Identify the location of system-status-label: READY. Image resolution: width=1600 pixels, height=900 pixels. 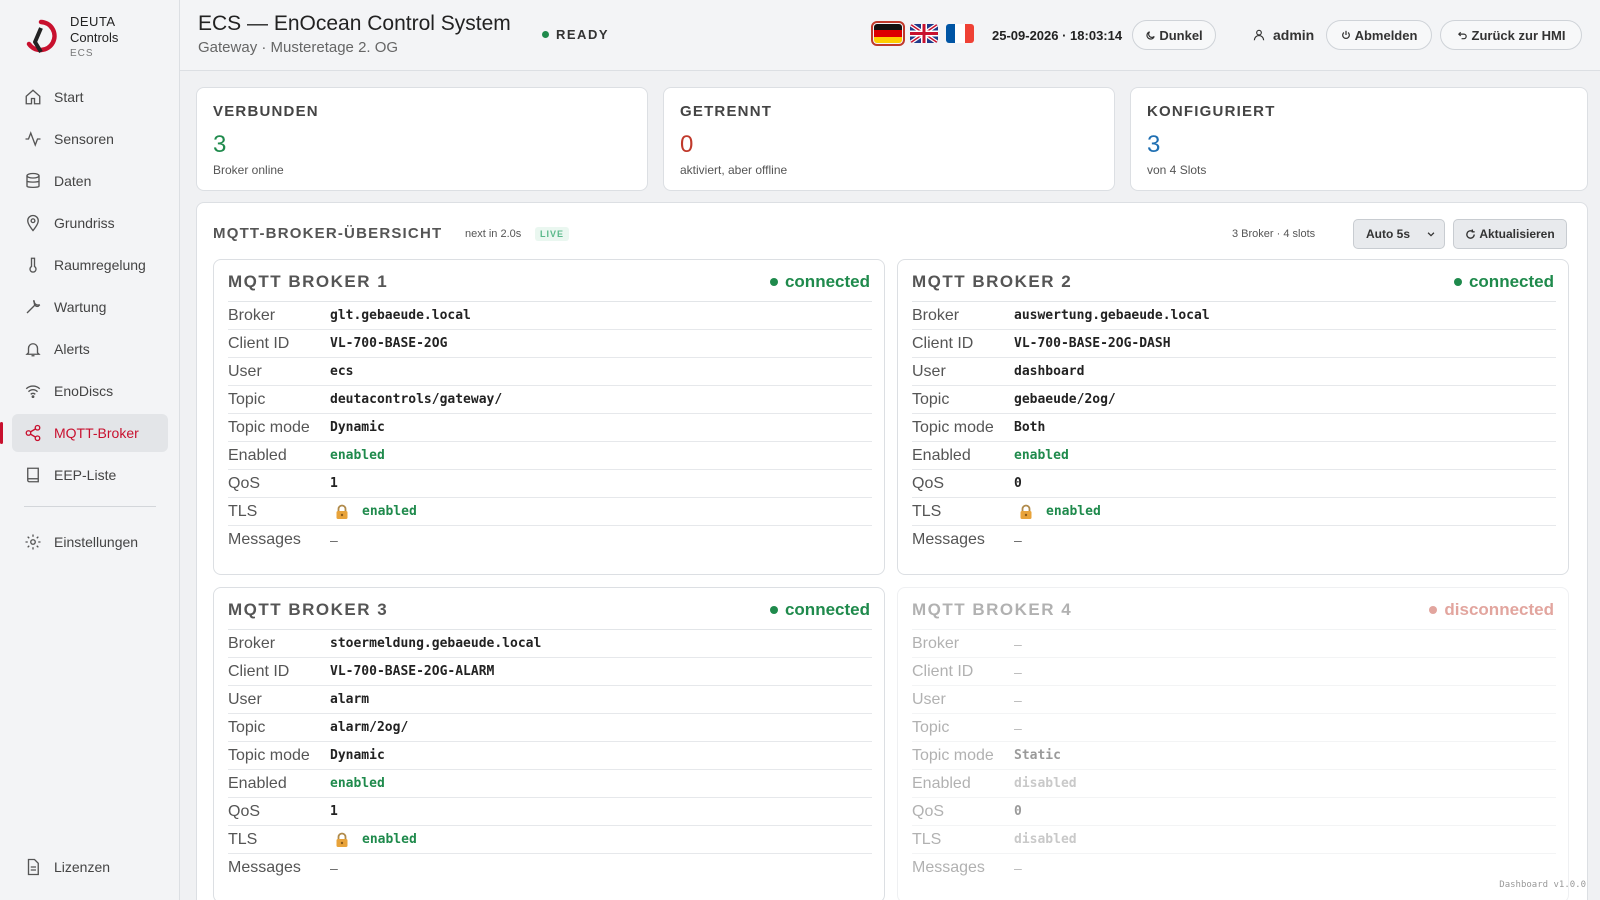
(583, 34).